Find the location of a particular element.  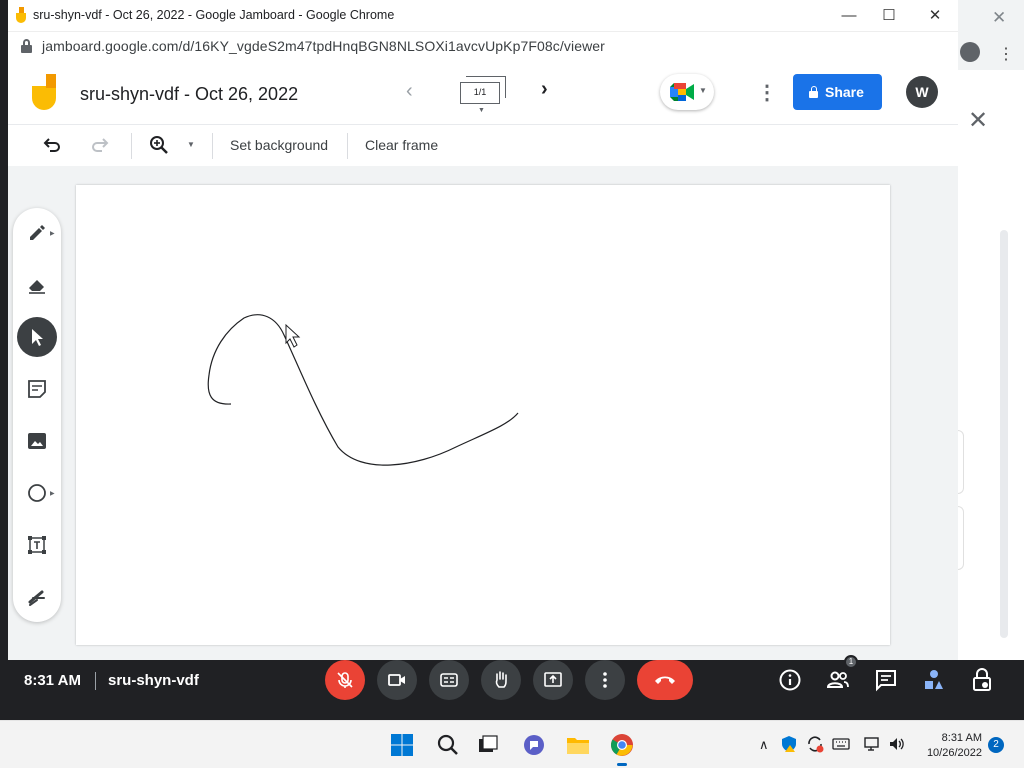

file-explorer-icon is located at coordinates (578, 745).